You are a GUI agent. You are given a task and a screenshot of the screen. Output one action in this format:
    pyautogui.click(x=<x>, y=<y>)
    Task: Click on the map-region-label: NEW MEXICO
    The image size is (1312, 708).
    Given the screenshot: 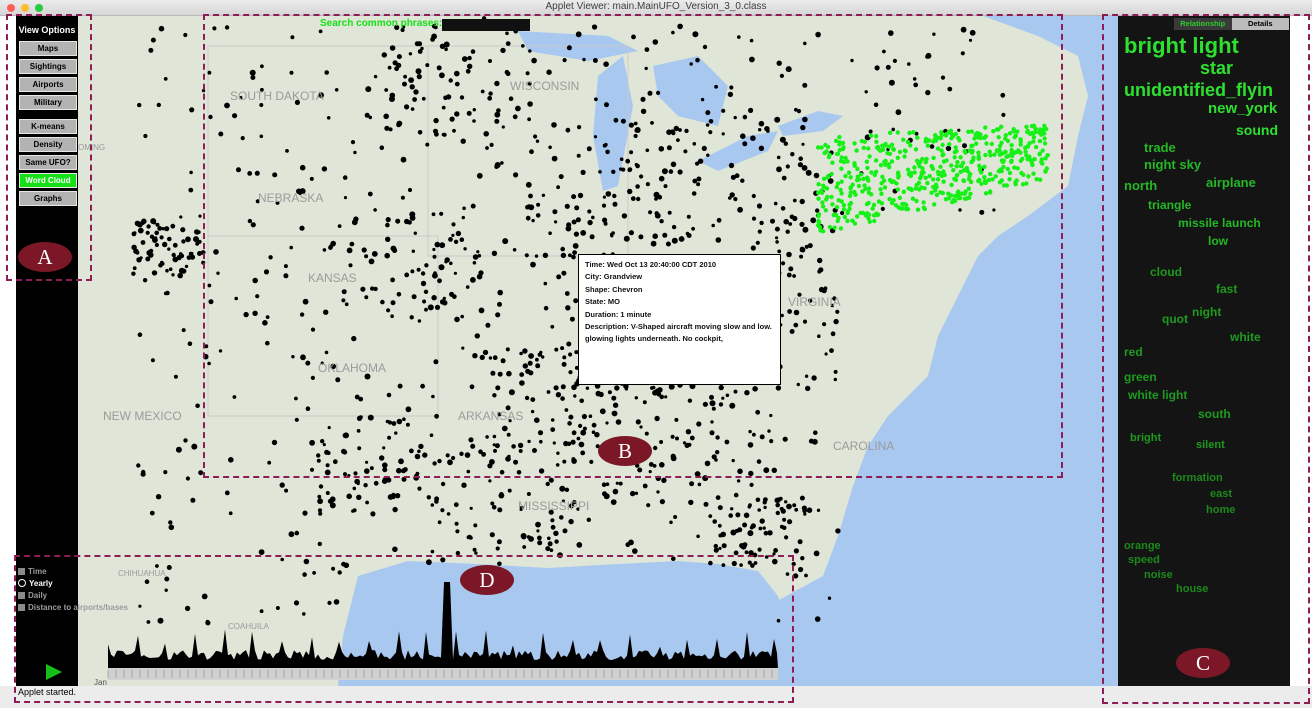 What is the action you would take?
    pyautogui.click(x=142, y=416)
    